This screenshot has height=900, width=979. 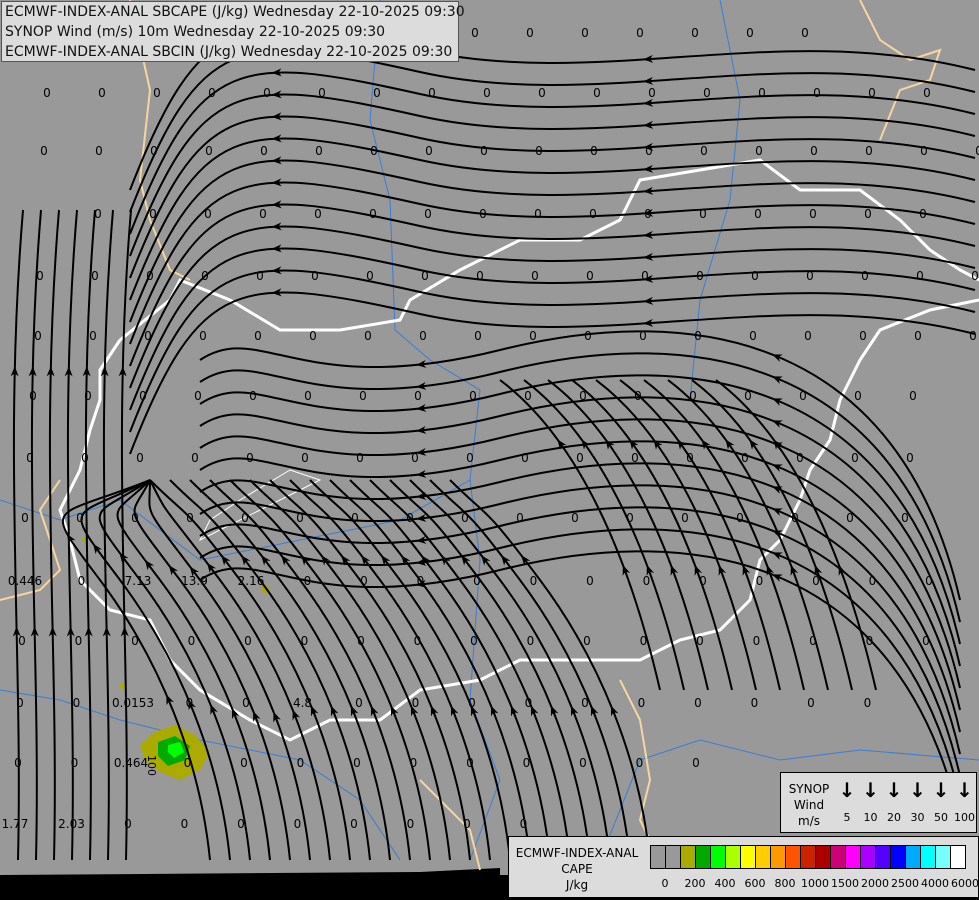 What do you see at coordinates (695, 883) in the screenshot?
I see `cape-tick-label: 200` at bounding box center [695, 883].